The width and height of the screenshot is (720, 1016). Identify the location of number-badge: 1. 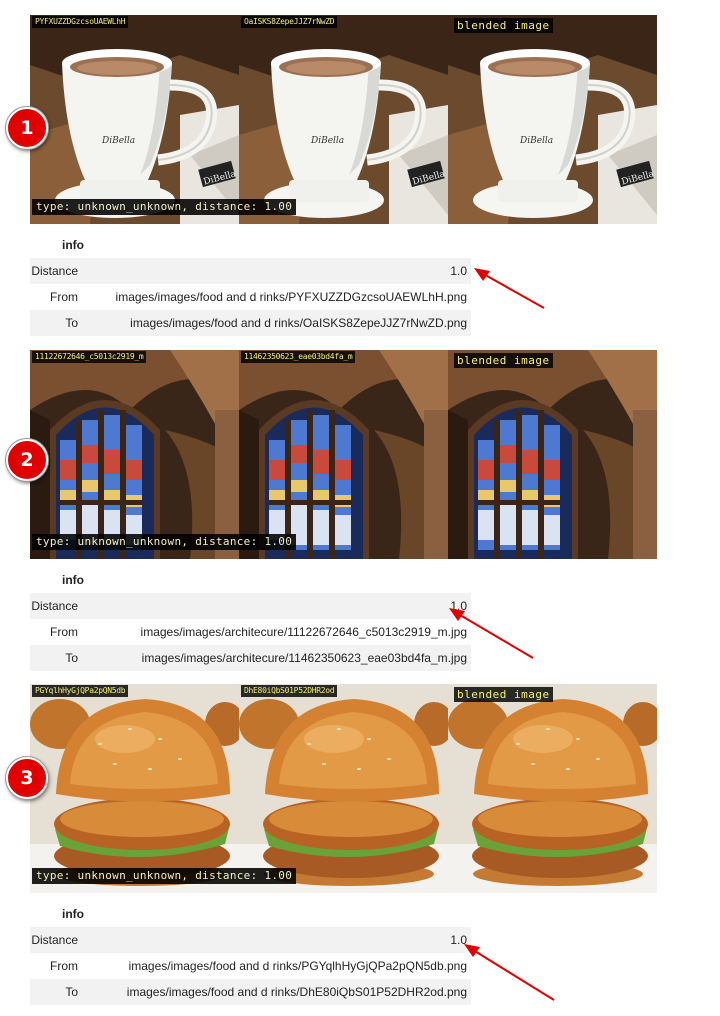
(27, 128).